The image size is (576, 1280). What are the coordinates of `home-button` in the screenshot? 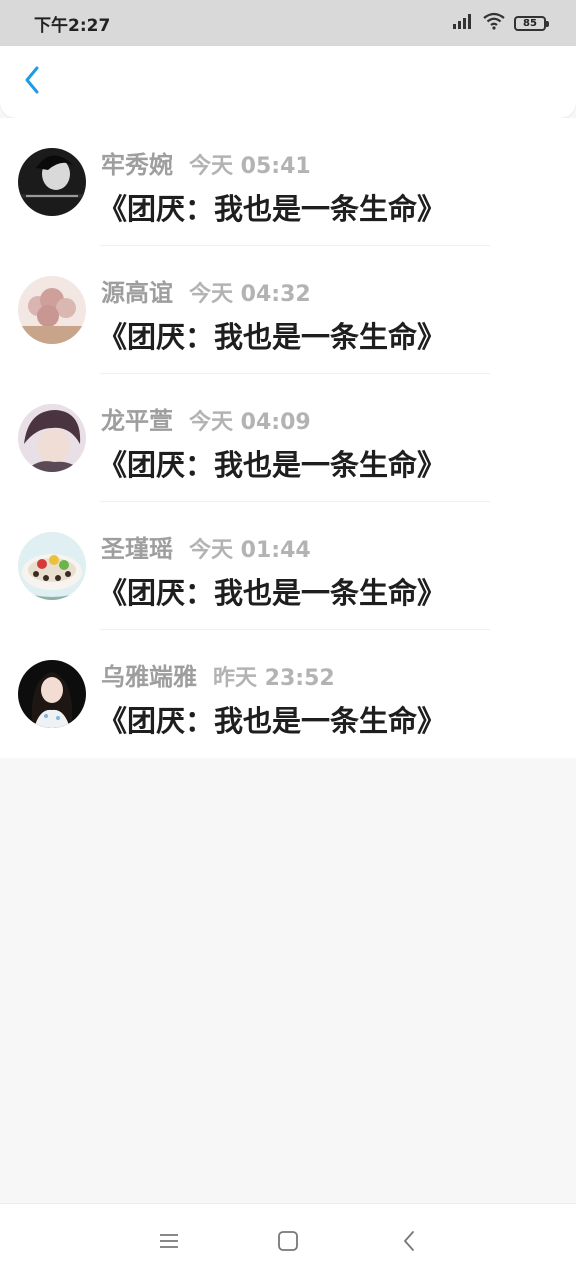 It's located at (288, 1243).